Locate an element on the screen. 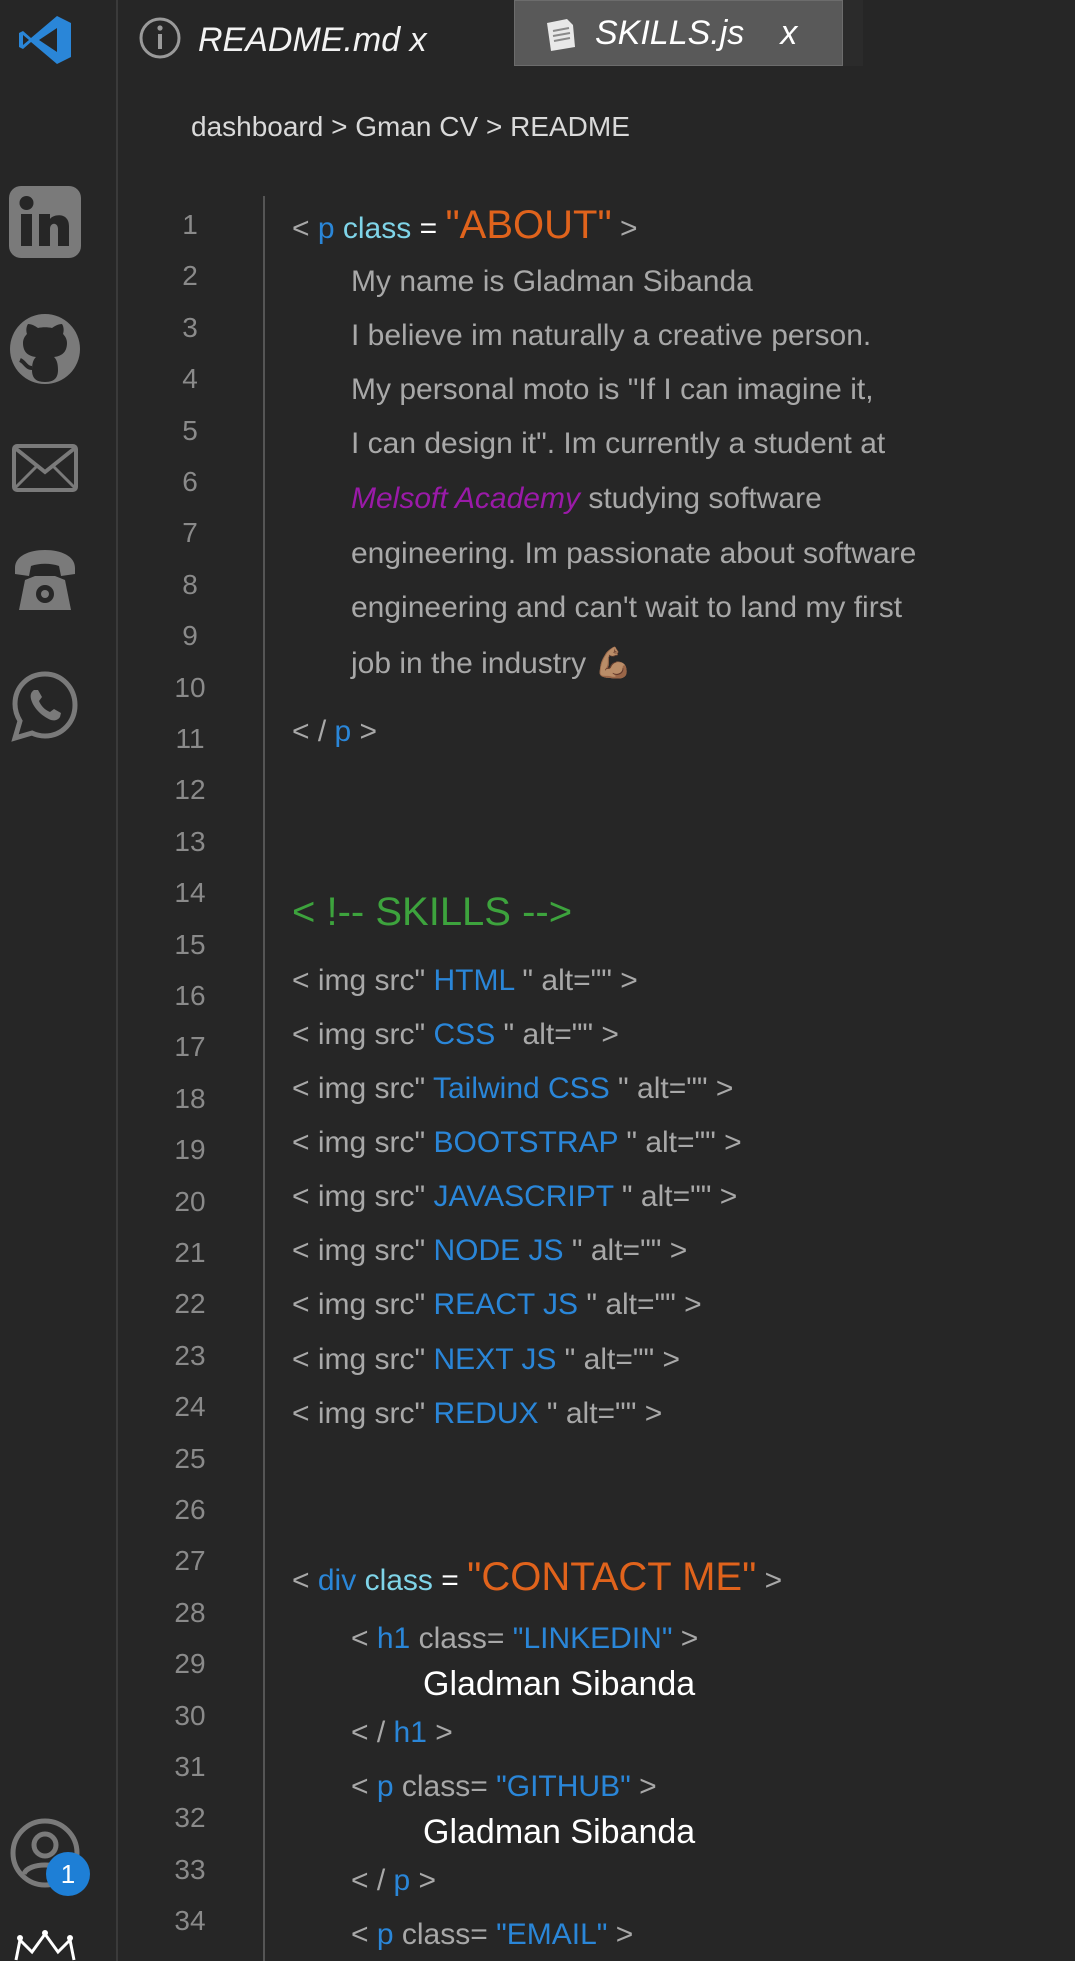 The image size is (1075, 1961). phone-icon is located at coordinates (45, 580).